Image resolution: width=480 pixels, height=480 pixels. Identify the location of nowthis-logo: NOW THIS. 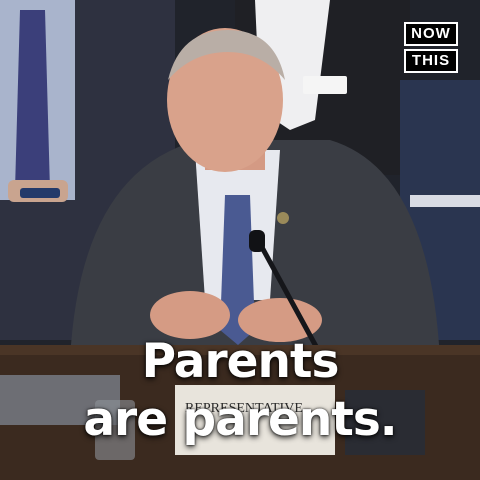
(431, 49).